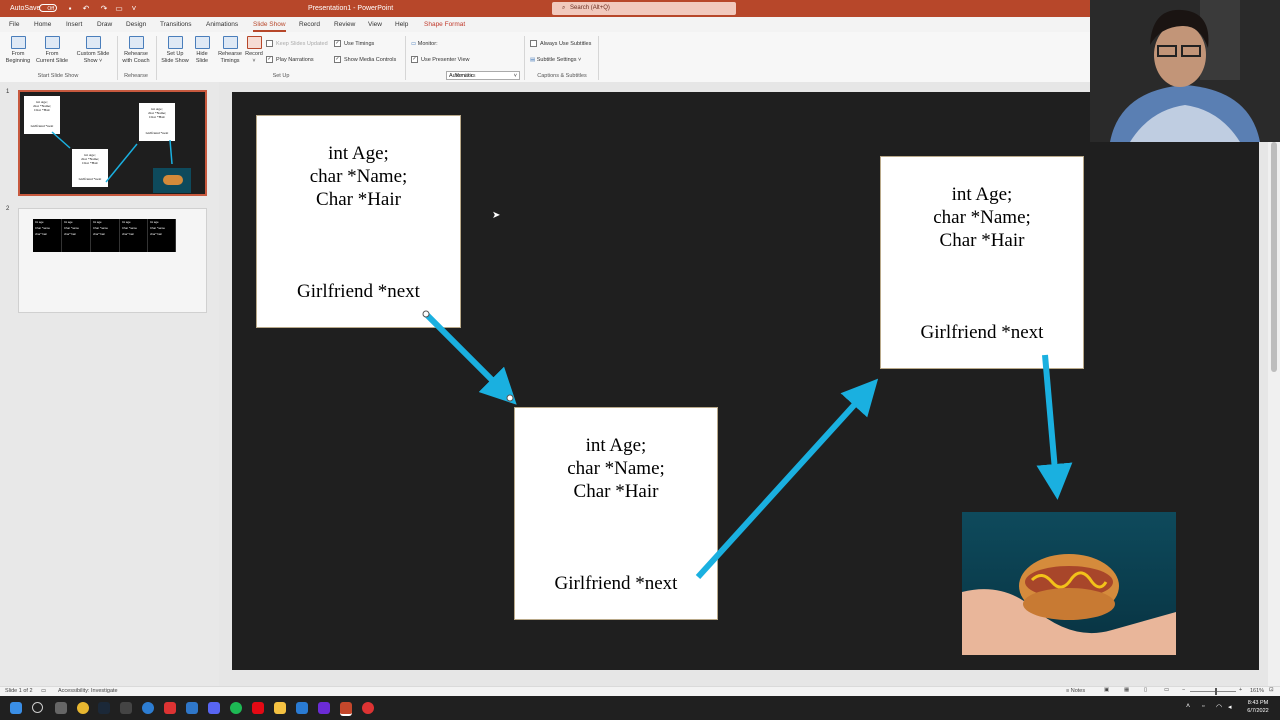 The image size is (1280, 720). I want to click on tab-view: View, so click(375, 24).